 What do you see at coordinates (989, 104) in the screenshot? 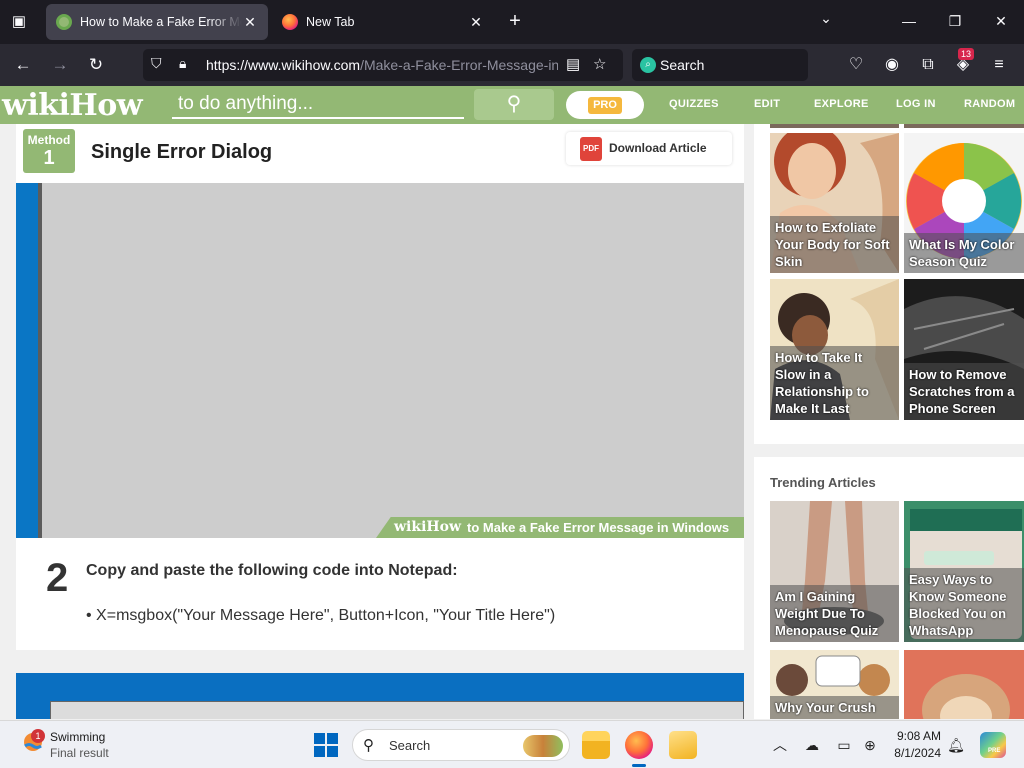
I see `nav-random: RANDOM` at bounding box center [989, 104].